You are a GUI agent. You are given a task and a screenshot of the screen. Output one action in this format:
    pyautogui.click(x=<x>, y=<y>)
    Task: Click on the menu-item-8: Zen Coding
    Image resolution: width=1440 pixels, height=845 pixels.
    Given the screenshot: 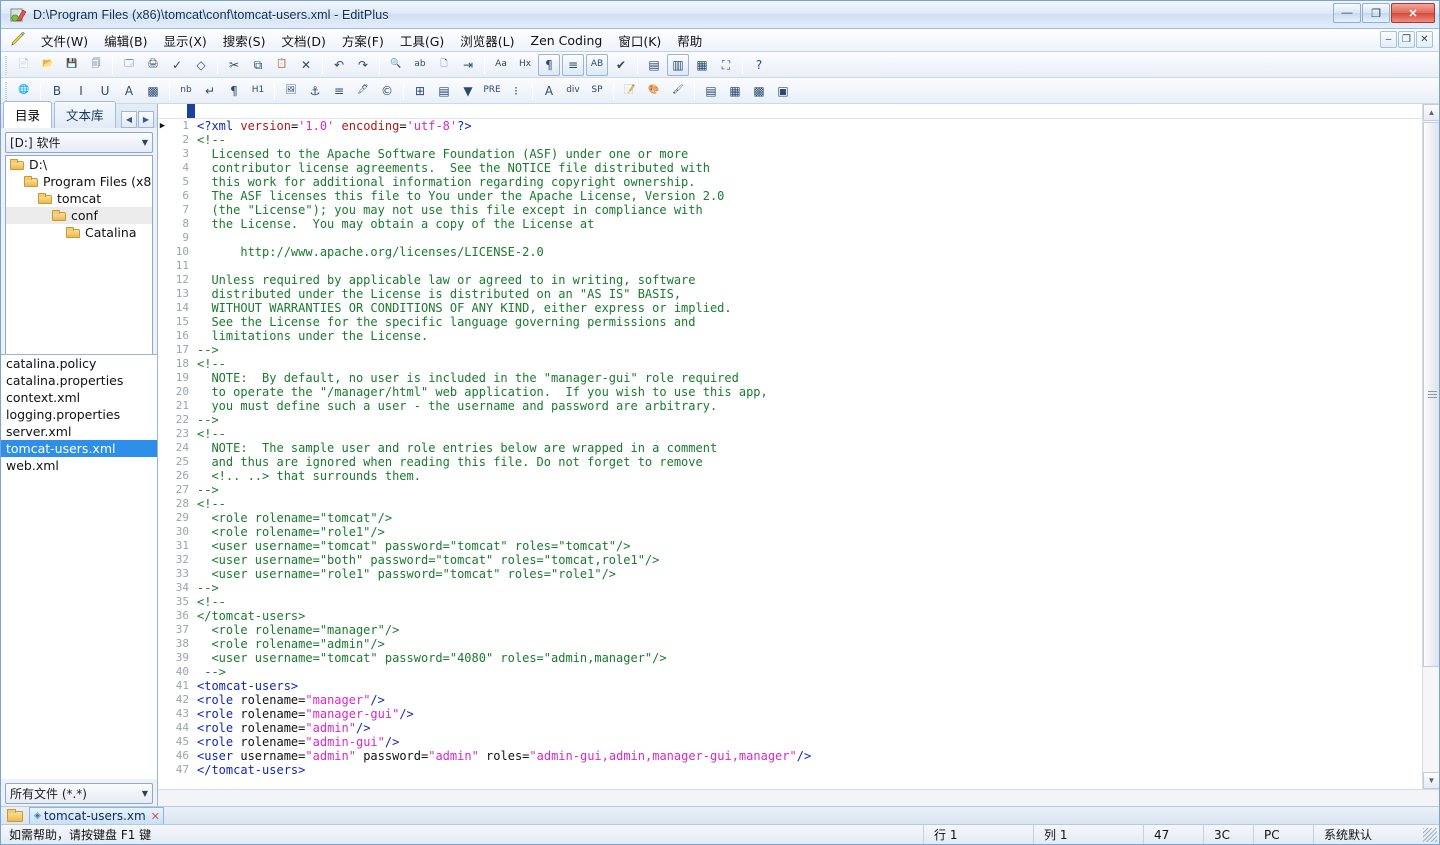 What is the action you would take?
    pyautogui.click(x=567, y=40)
    